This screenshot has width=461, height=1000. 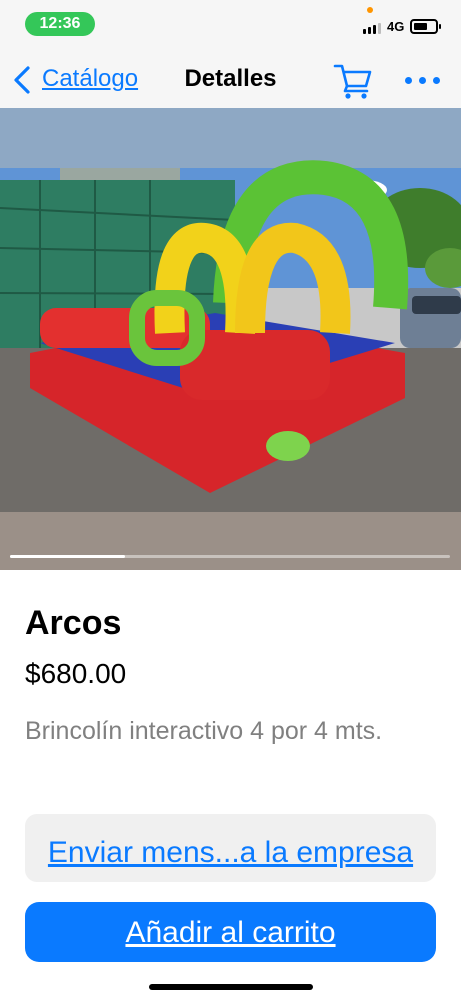 I want to click on signal-icon, so click(x=373, y=28).